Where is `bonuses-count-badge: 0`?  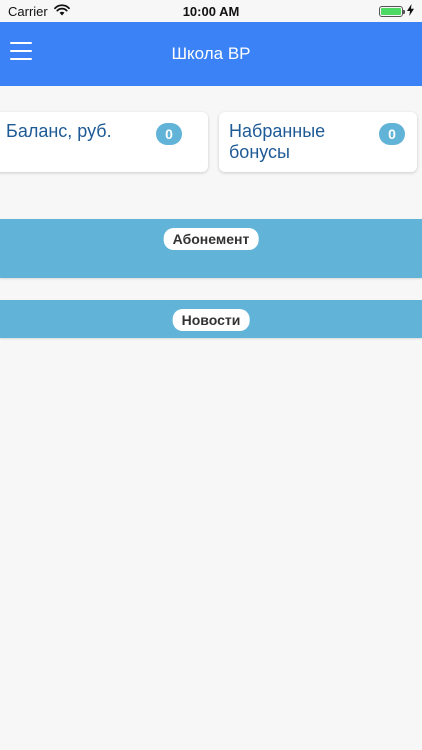 bonuses-count-badge: 0 is located at coordinates (392, 134).